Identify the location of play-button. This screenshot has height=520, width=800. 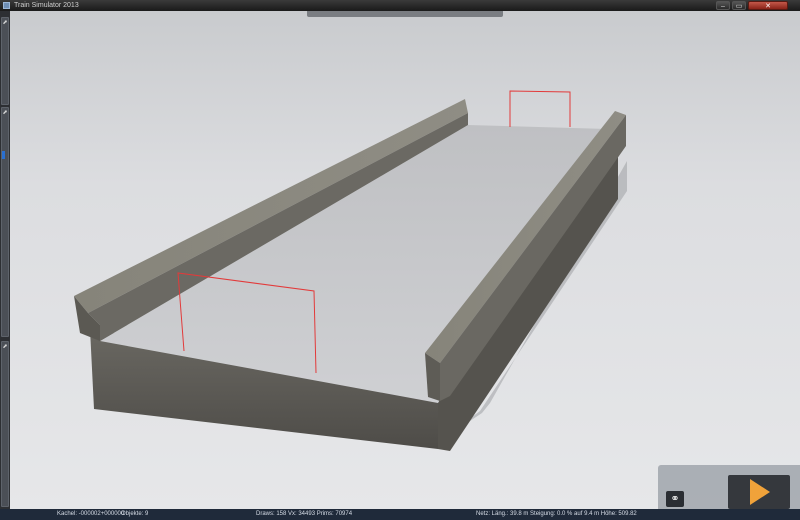
(759, 492).